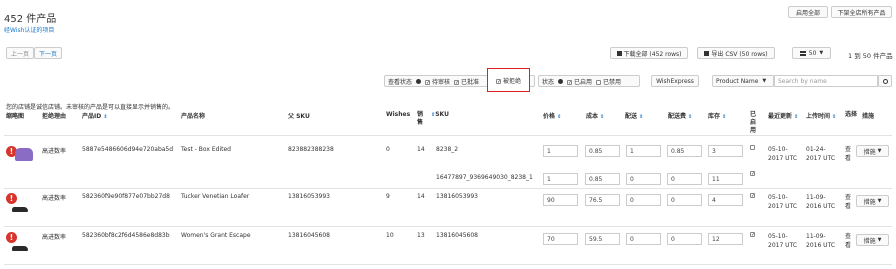  I want to click on product-id-link: 5887e5486606d94e720aba5d, so click(127, 149).